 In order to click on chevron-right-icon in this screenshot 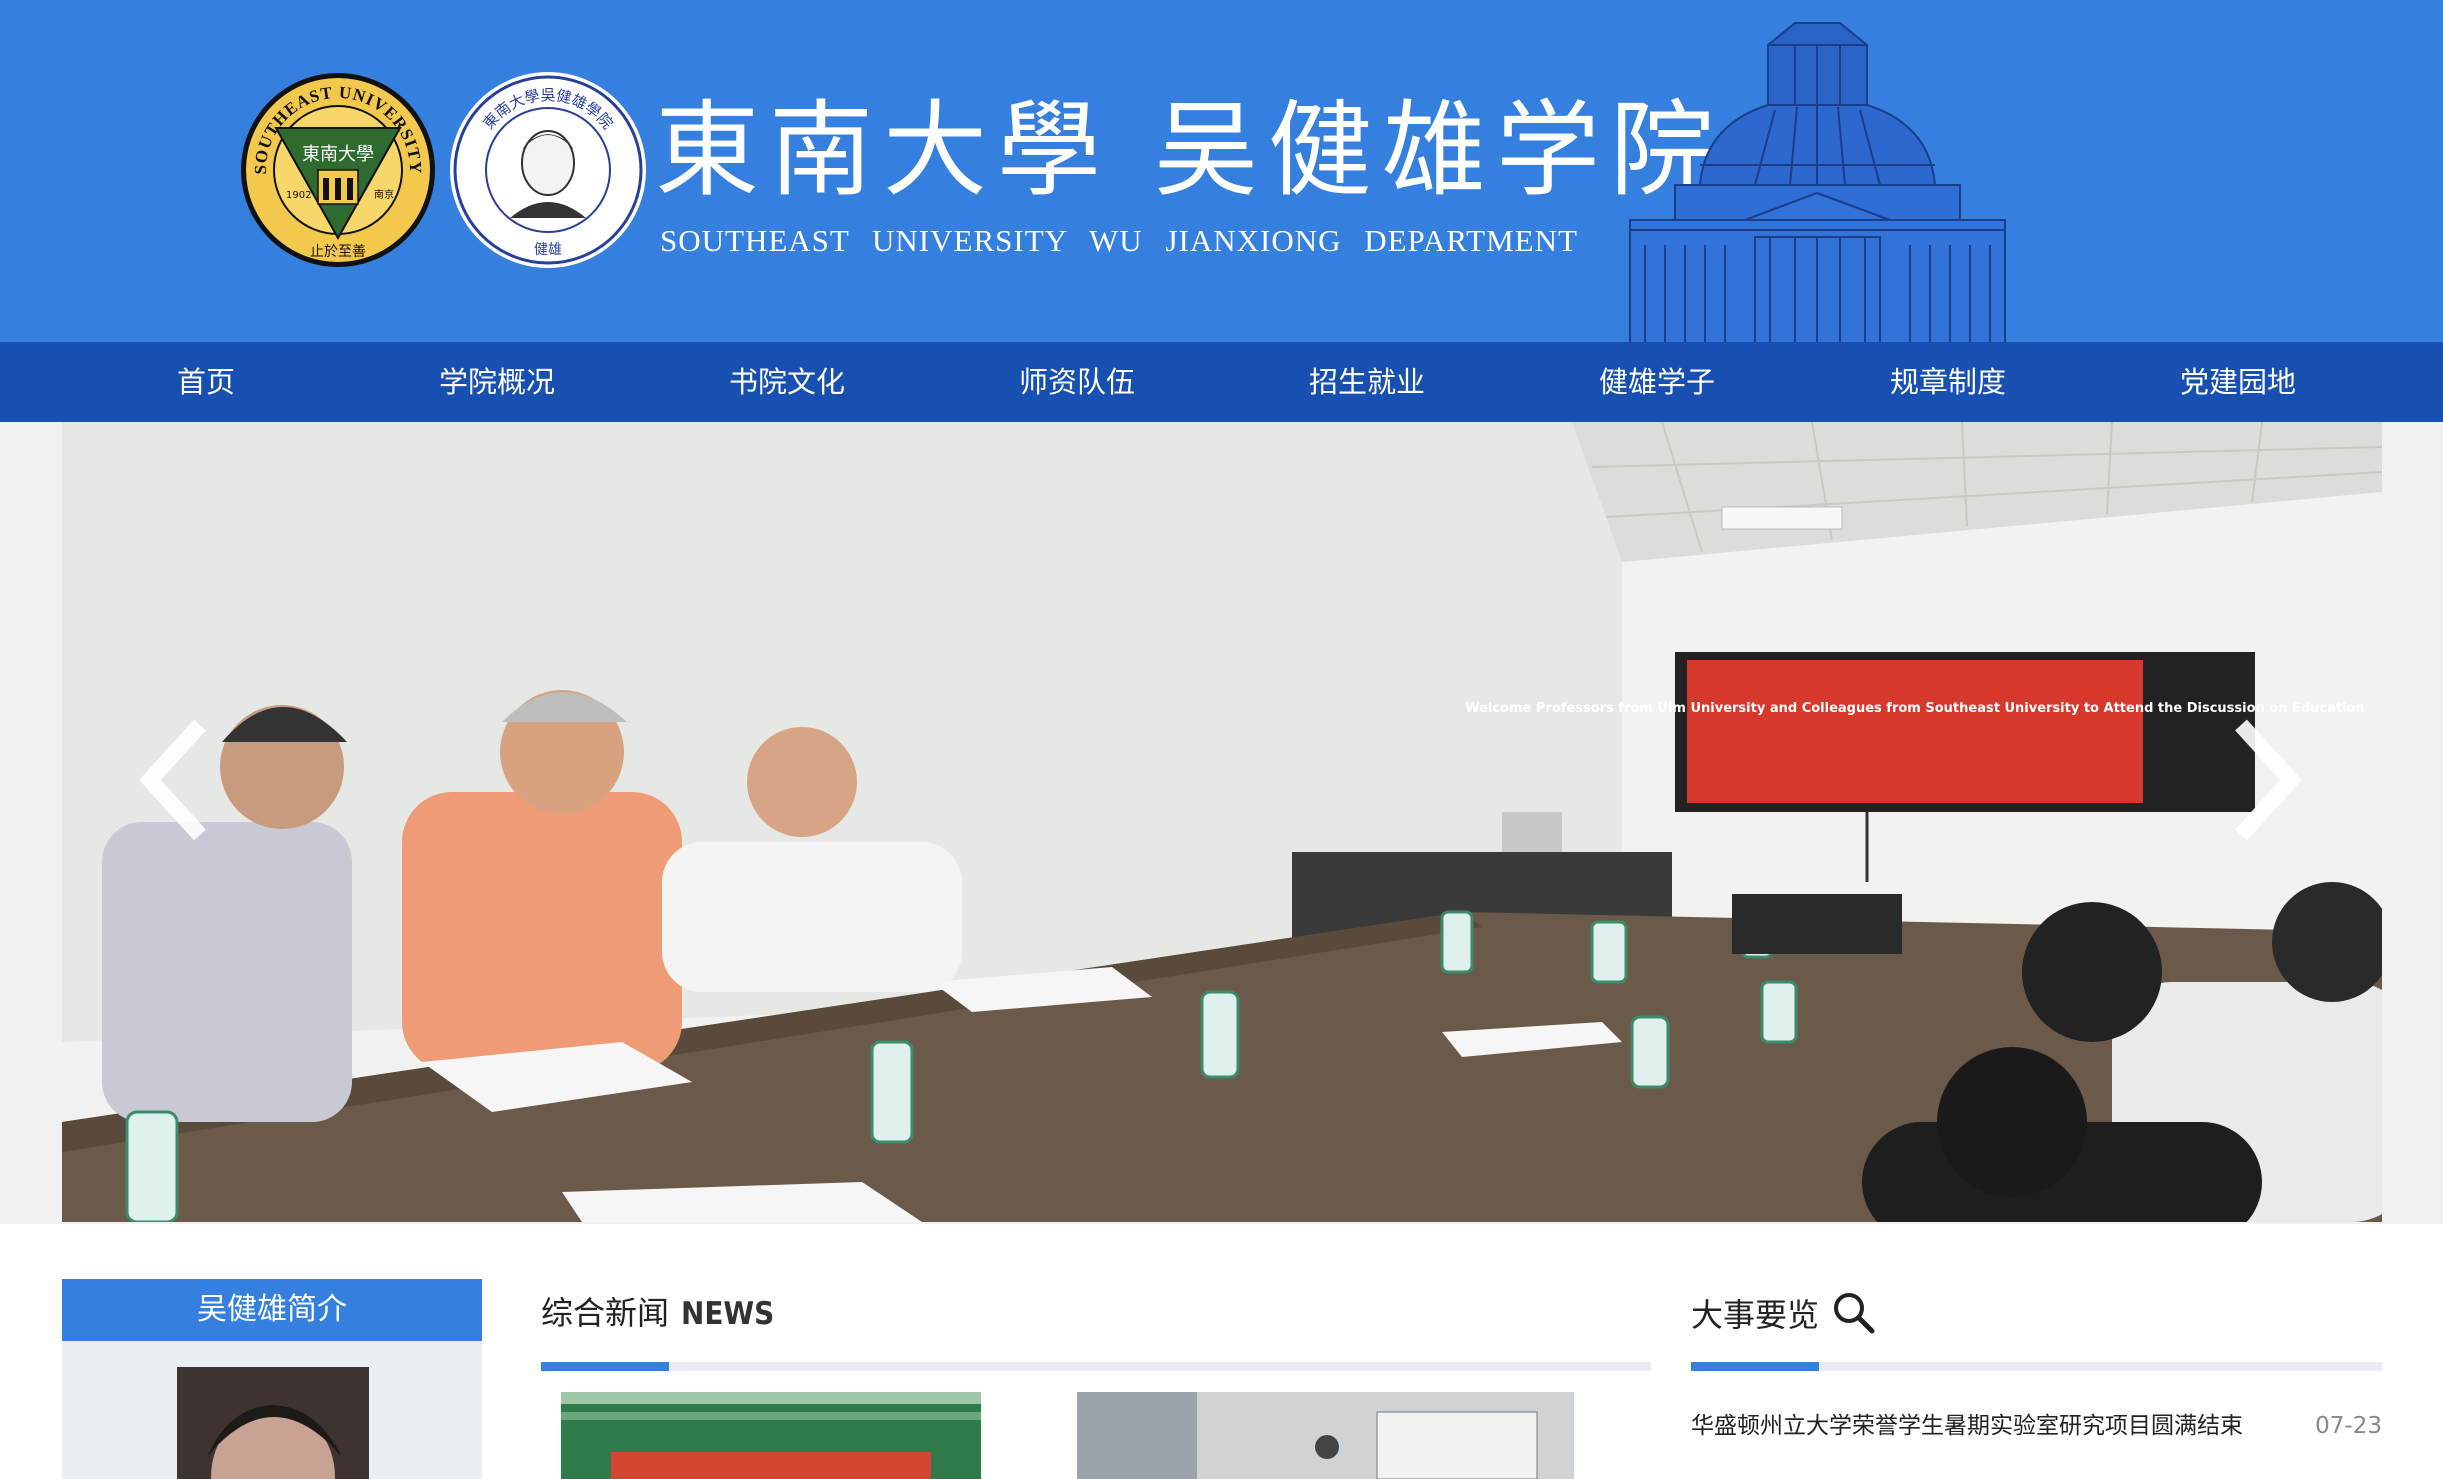, I will do `click(2268, 780)`.